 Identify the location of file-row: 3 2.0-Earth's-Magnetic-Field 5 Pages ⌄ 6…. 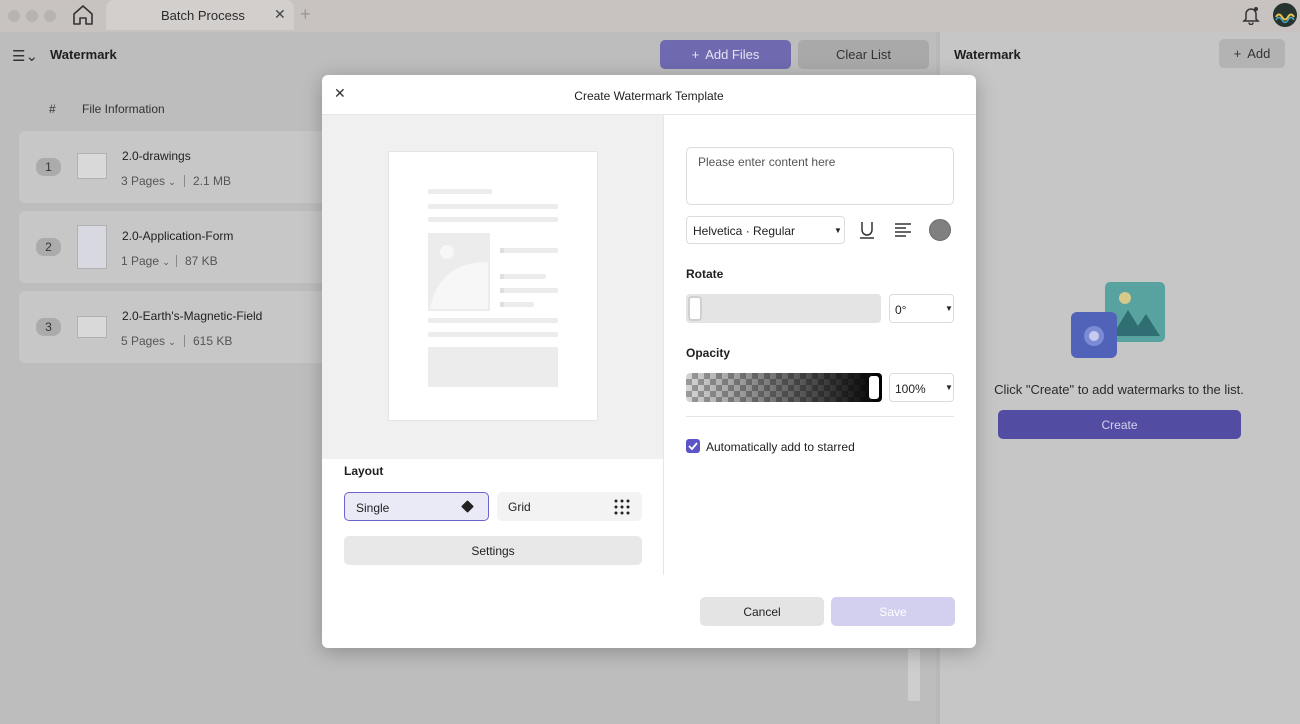
(179, 327).